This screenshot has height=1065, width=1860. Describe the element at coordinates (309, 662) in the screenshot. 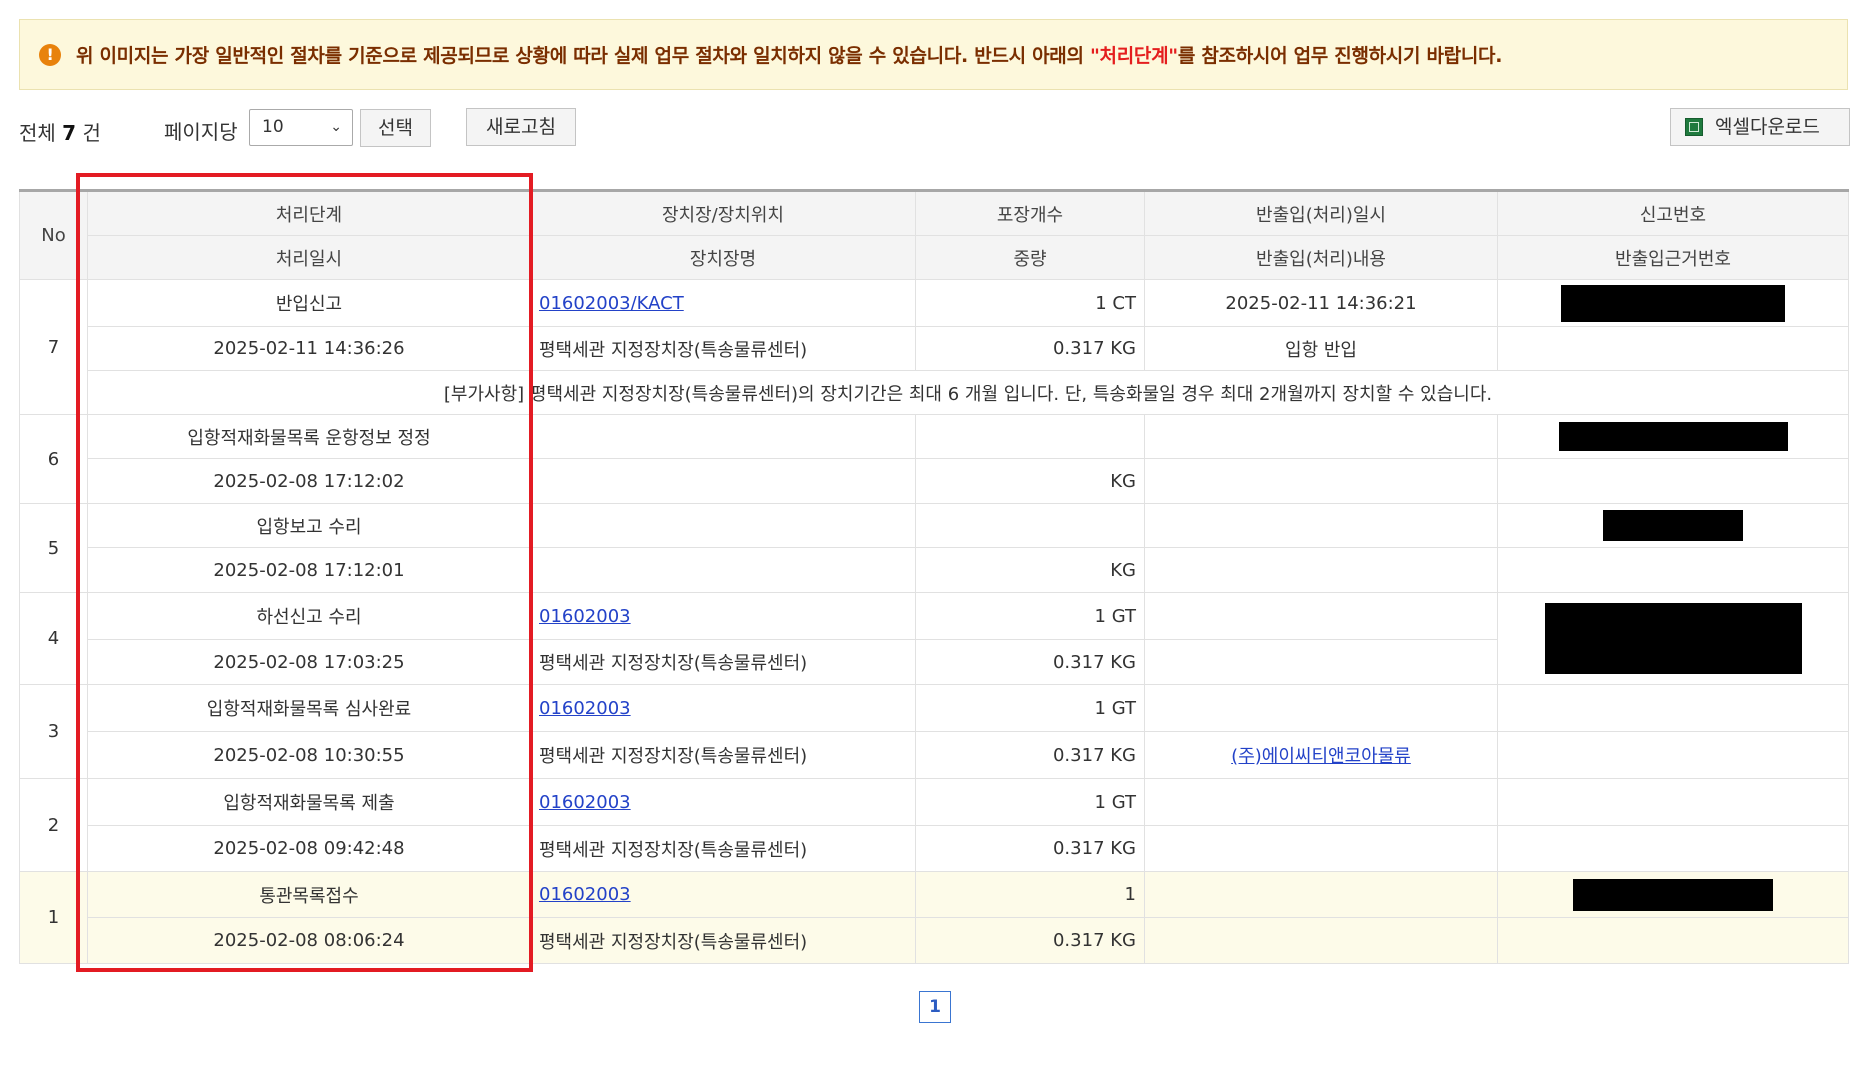

I see `datetime-cell: 2025-02-08 17:03:25` at that location.